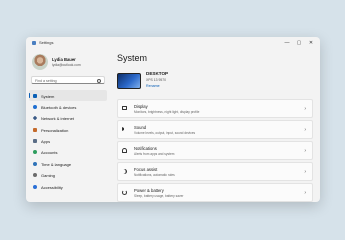 The width and height of the screenshot is (345, 240). I want to click on sidebar-item-label: Personalization, so click(55, 130).